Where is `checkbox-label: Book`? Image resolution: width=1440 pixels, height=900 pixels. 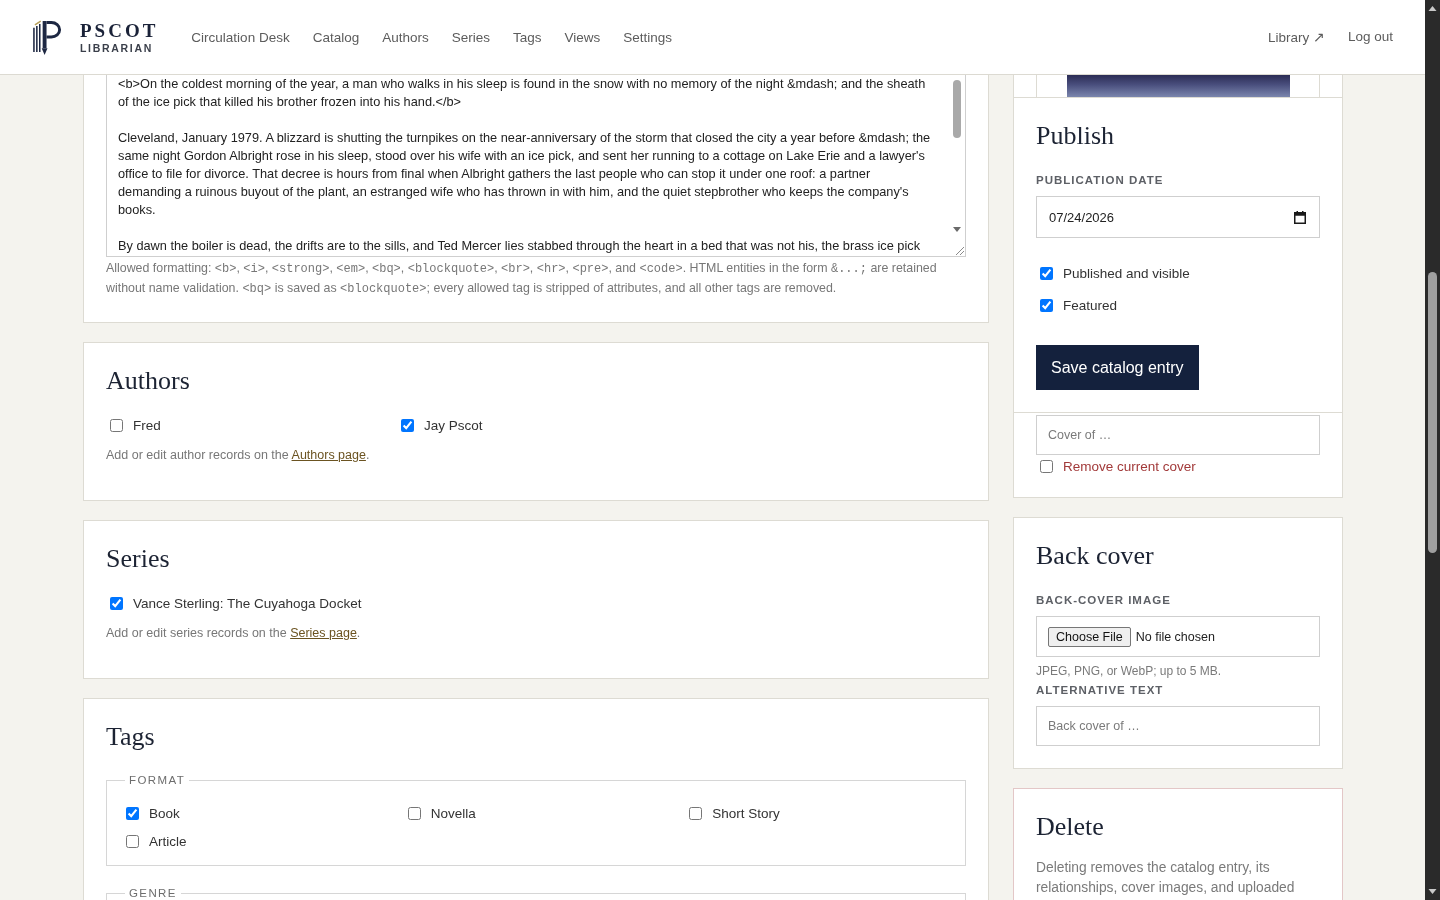 checkbox-label: Book is located at coordinates (164, 813).